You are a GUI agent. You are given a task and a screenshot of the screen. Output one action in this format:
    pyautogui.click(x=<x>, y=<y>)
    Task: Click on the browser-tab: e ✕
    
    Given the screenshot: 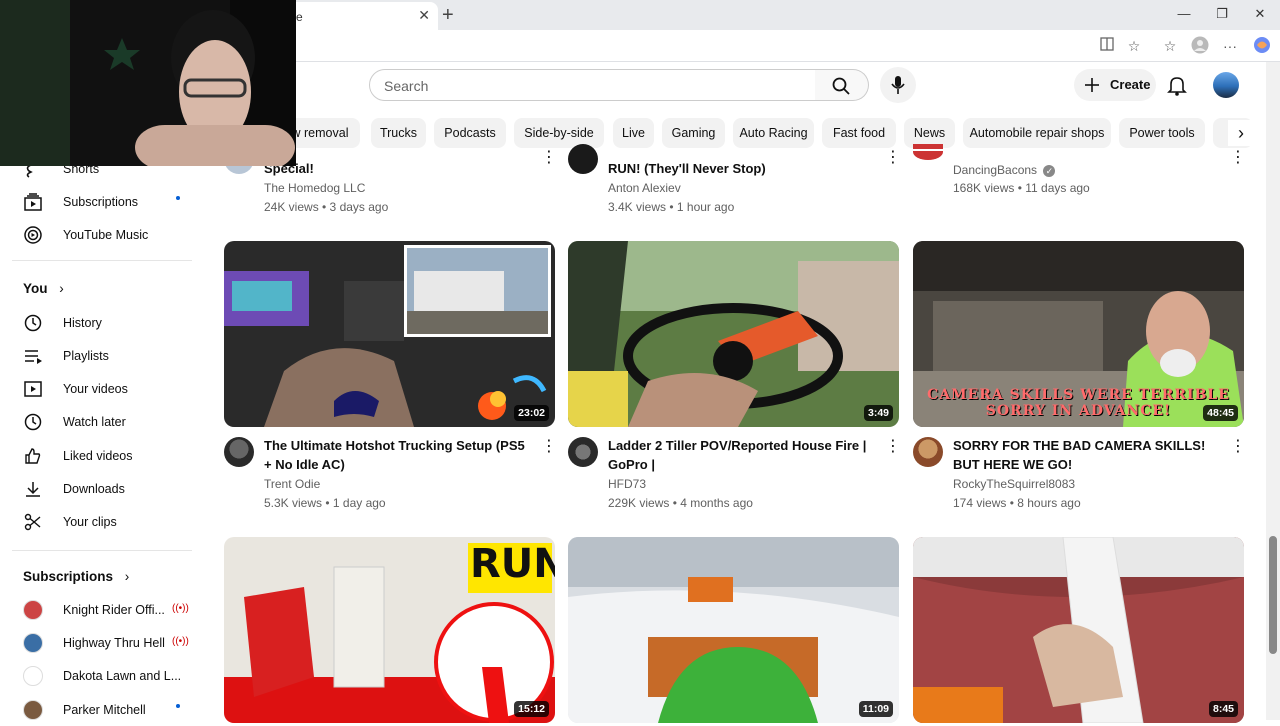 What is the action you would take?
    pyautogui.click(x=363, y=16)
    